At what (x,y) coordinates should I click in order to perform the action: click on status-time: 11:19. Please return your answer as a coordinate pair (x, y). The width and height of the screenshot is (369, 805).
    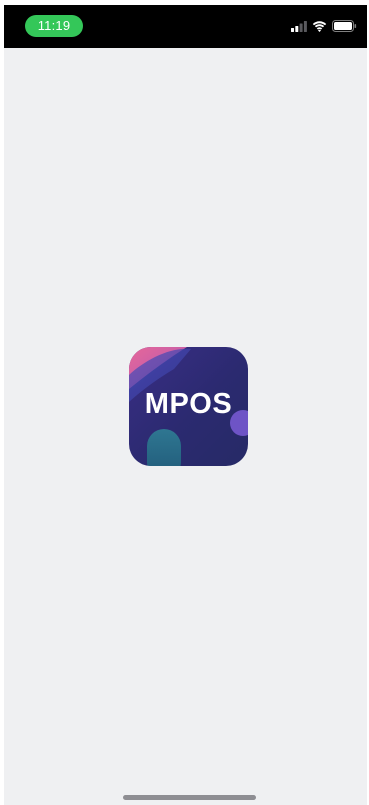
    Looking at the image, I should click on (54, 26).